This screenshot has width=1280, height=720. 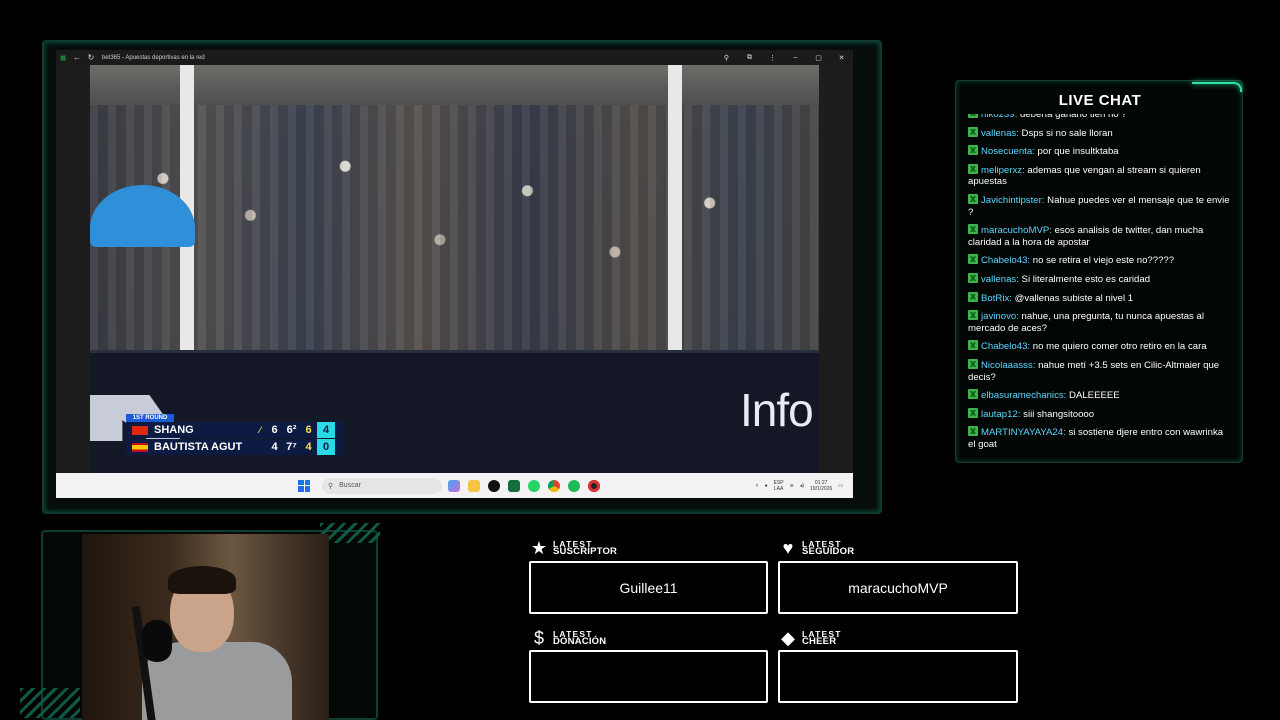 What do you see at coordinates (574, 485) in the screenshot?
I see `spotify-icon` at bounding box center [574, 485].